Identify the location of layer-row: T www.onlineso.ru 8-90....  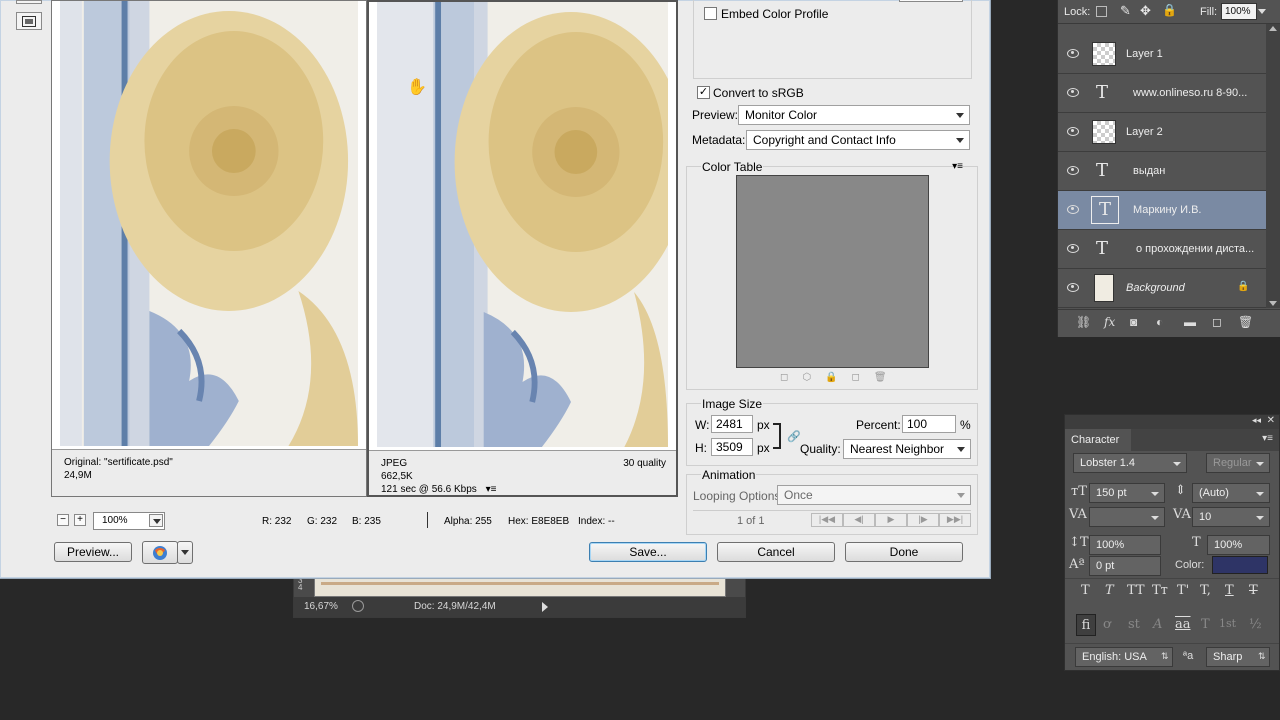
(1162, 93).